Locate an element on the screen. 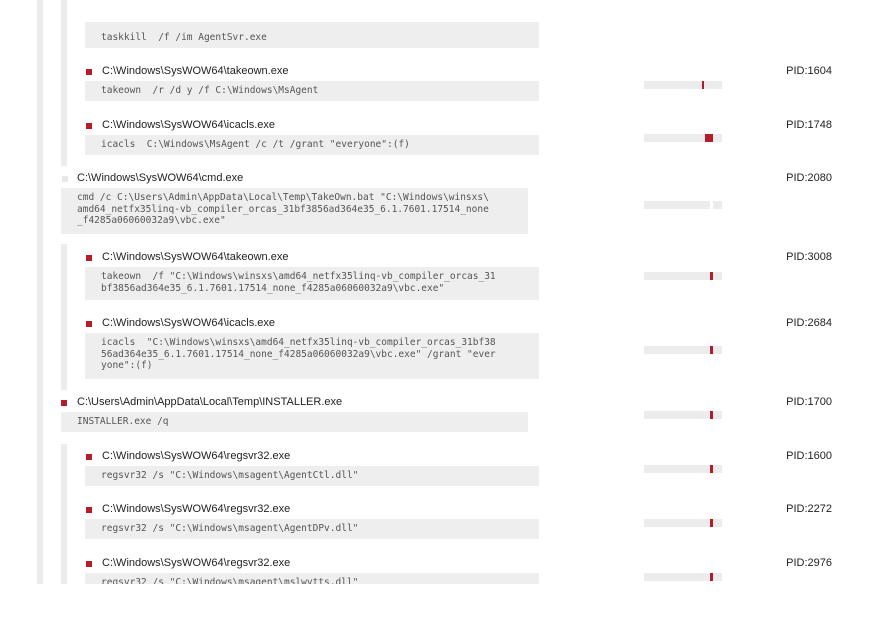 Image resolution: width=877 pixels, height=621 pixels. process-pid: PID:3008 is located at coordinates (809, 257).